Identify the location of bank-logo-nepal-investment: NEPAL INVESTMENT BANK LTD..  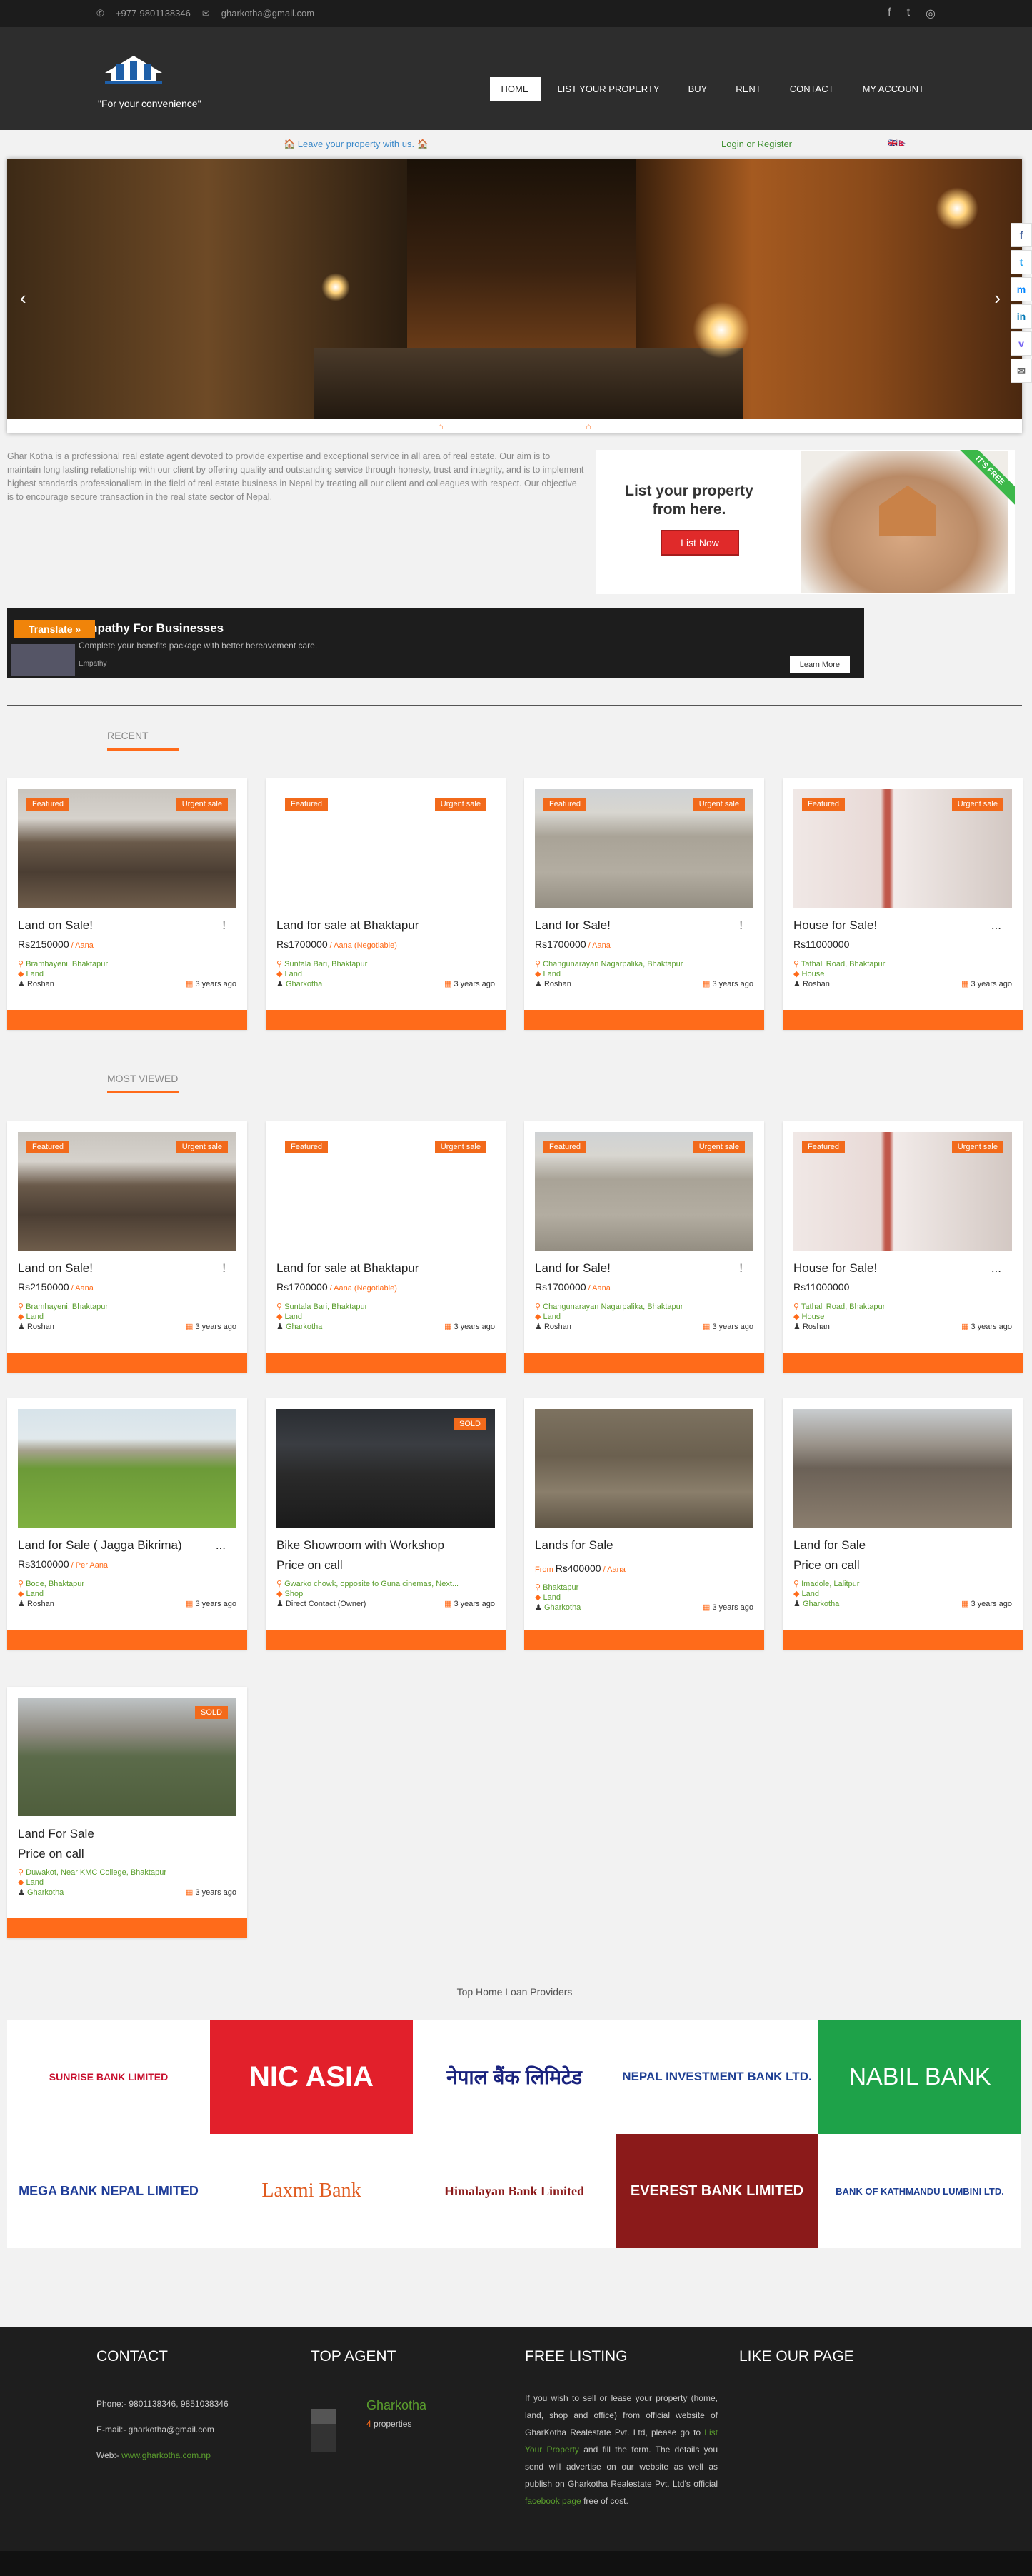
(717, 2077).